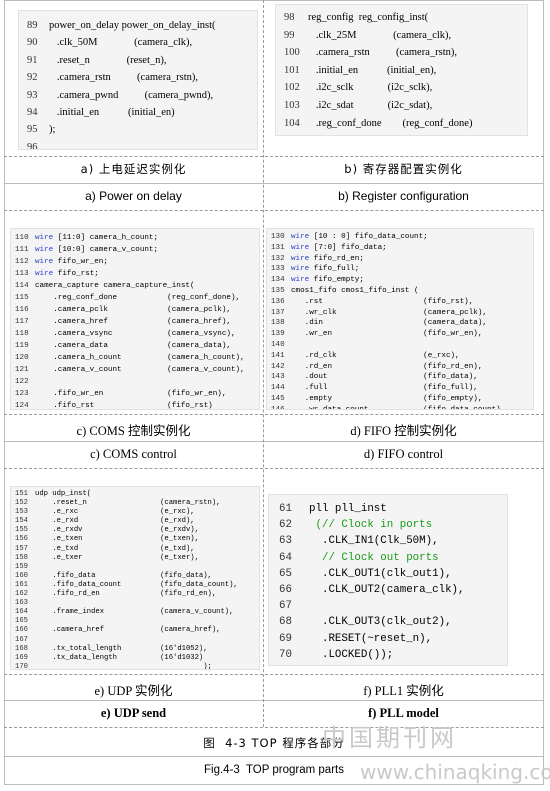 This screenshot has width=550, height=791. I want to click on code-line: 160 .fifo_data (fifo_data),, so click(135, 576).